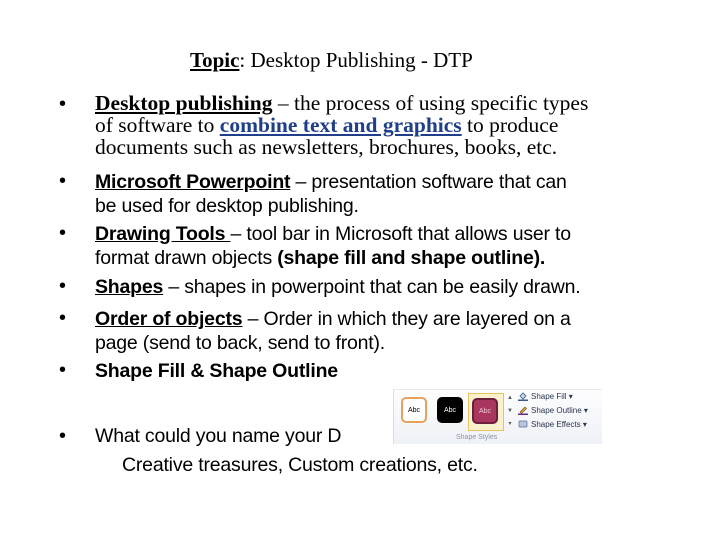  I want to click on more-icon: ▾, so click(510, 424).